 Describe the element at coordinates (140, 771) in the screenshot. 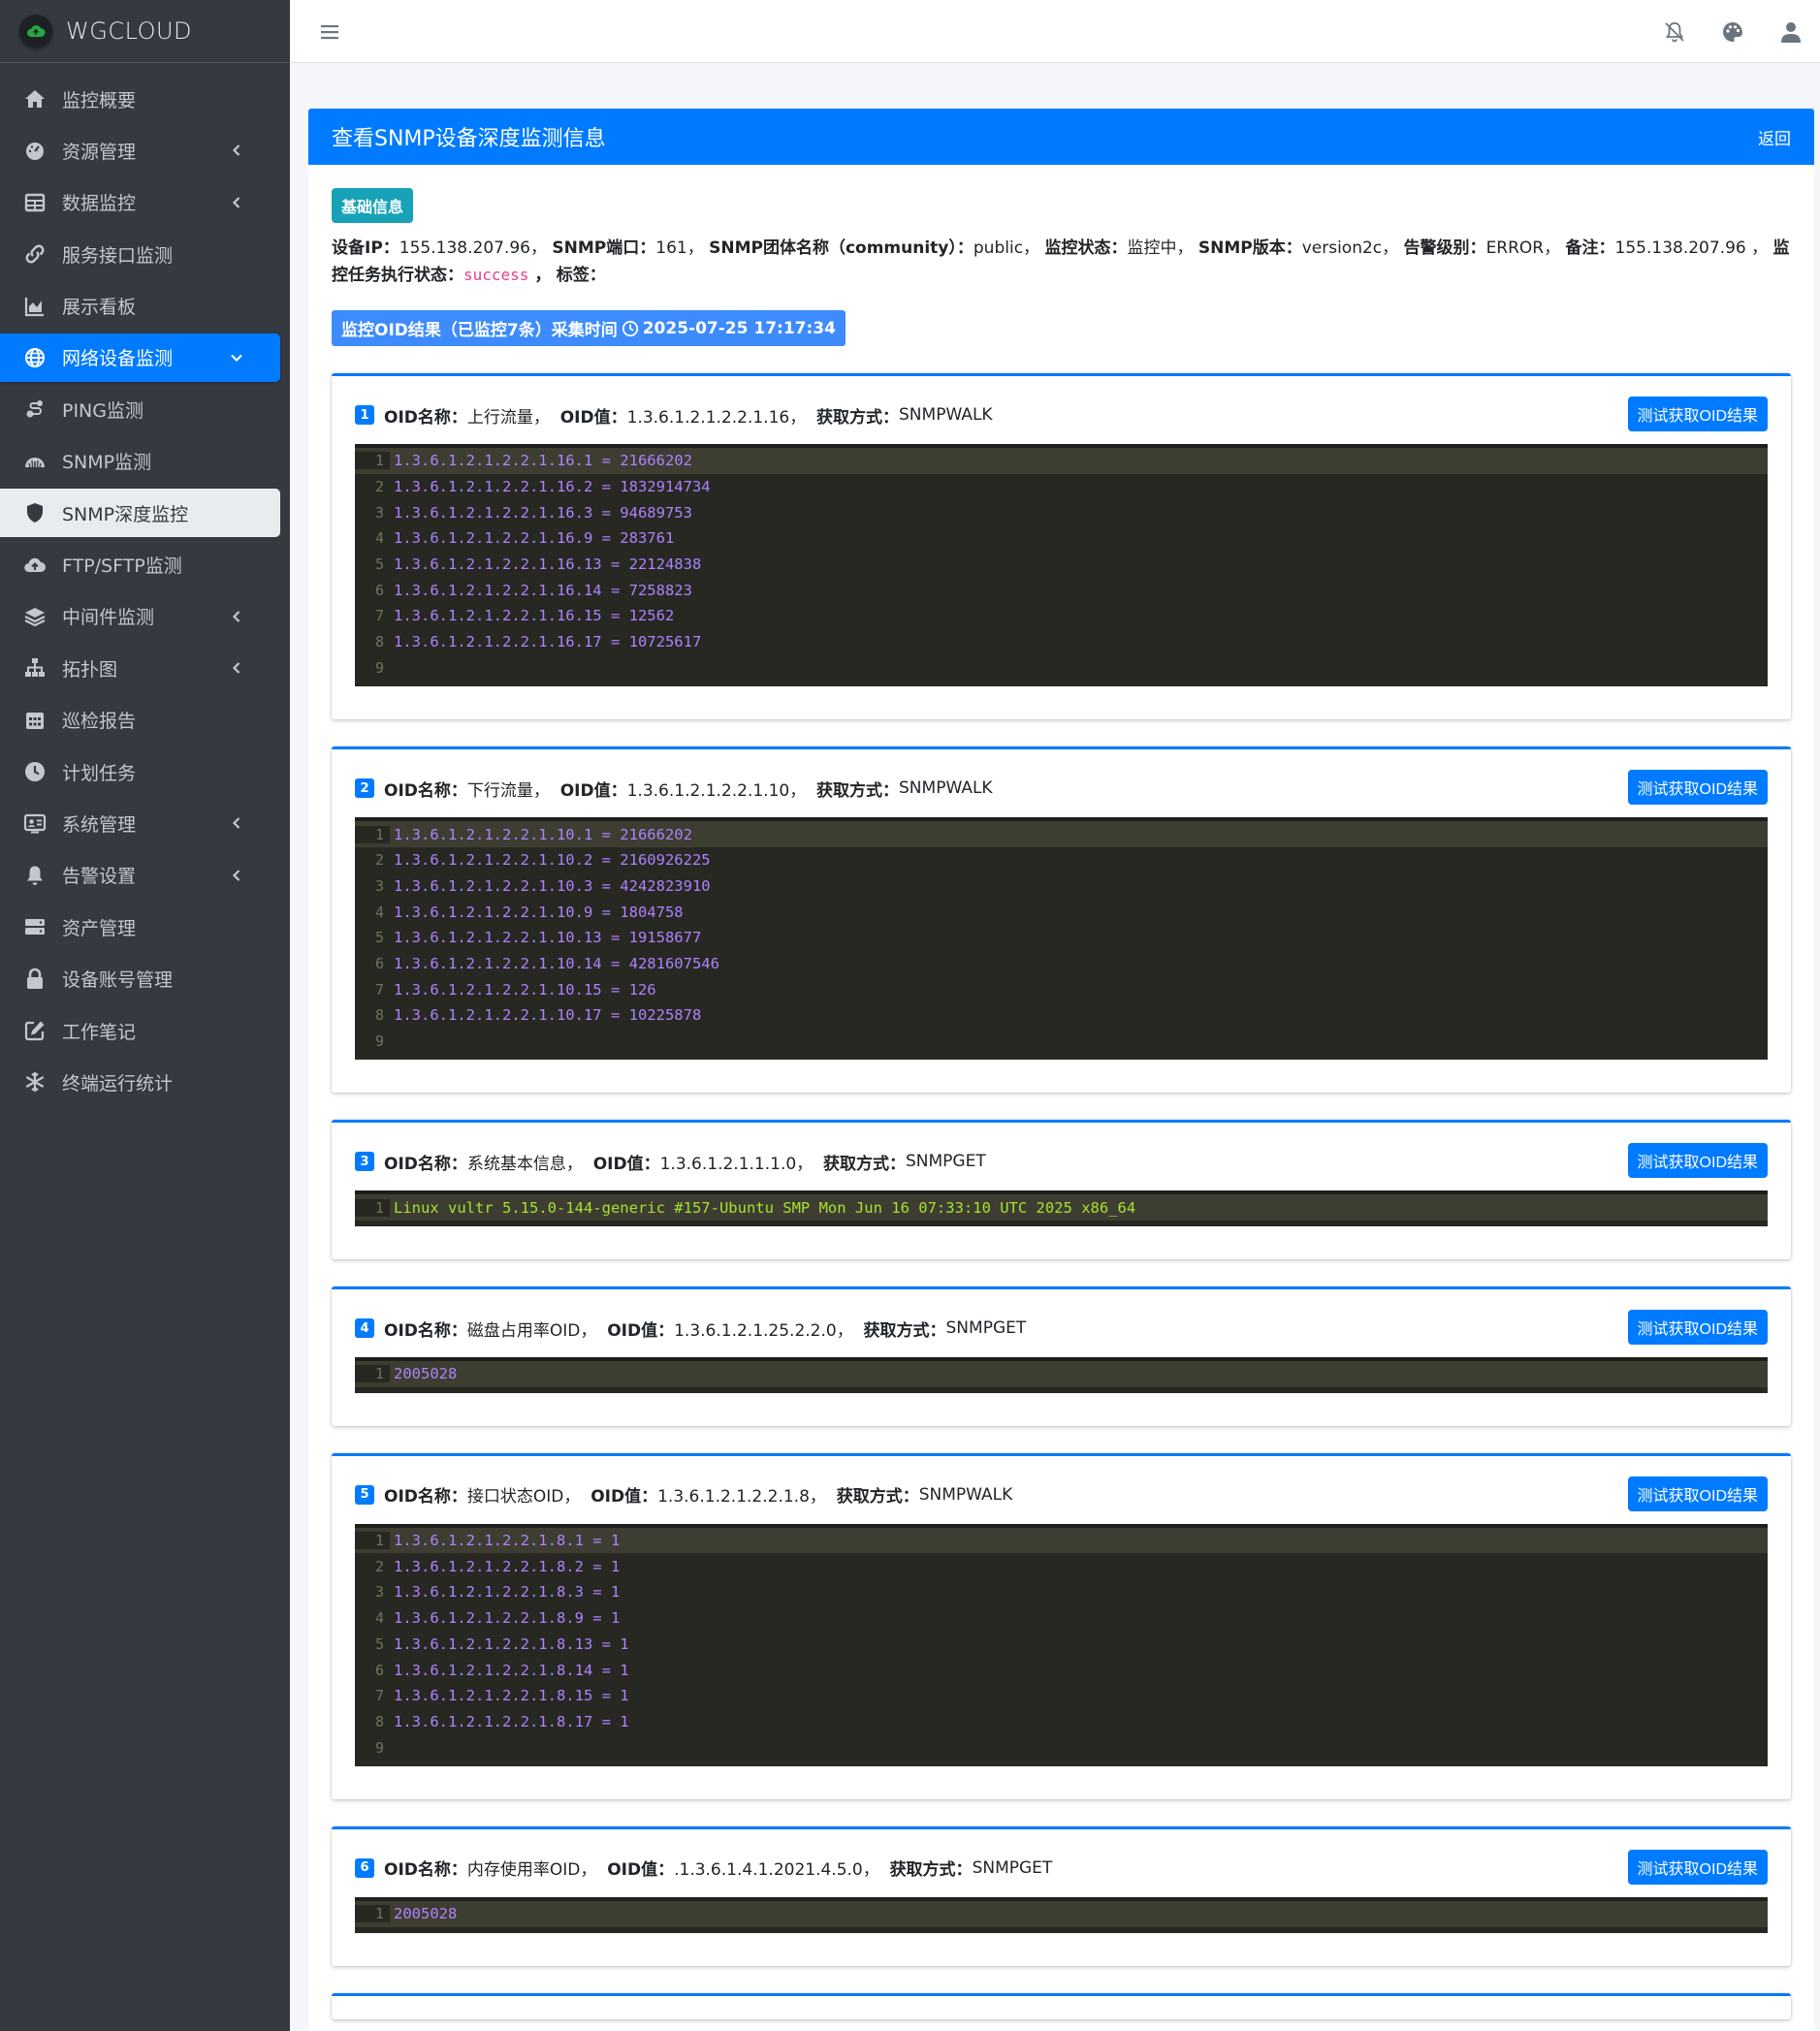

I see `sidebar-item-13: 计划任务` at that location.